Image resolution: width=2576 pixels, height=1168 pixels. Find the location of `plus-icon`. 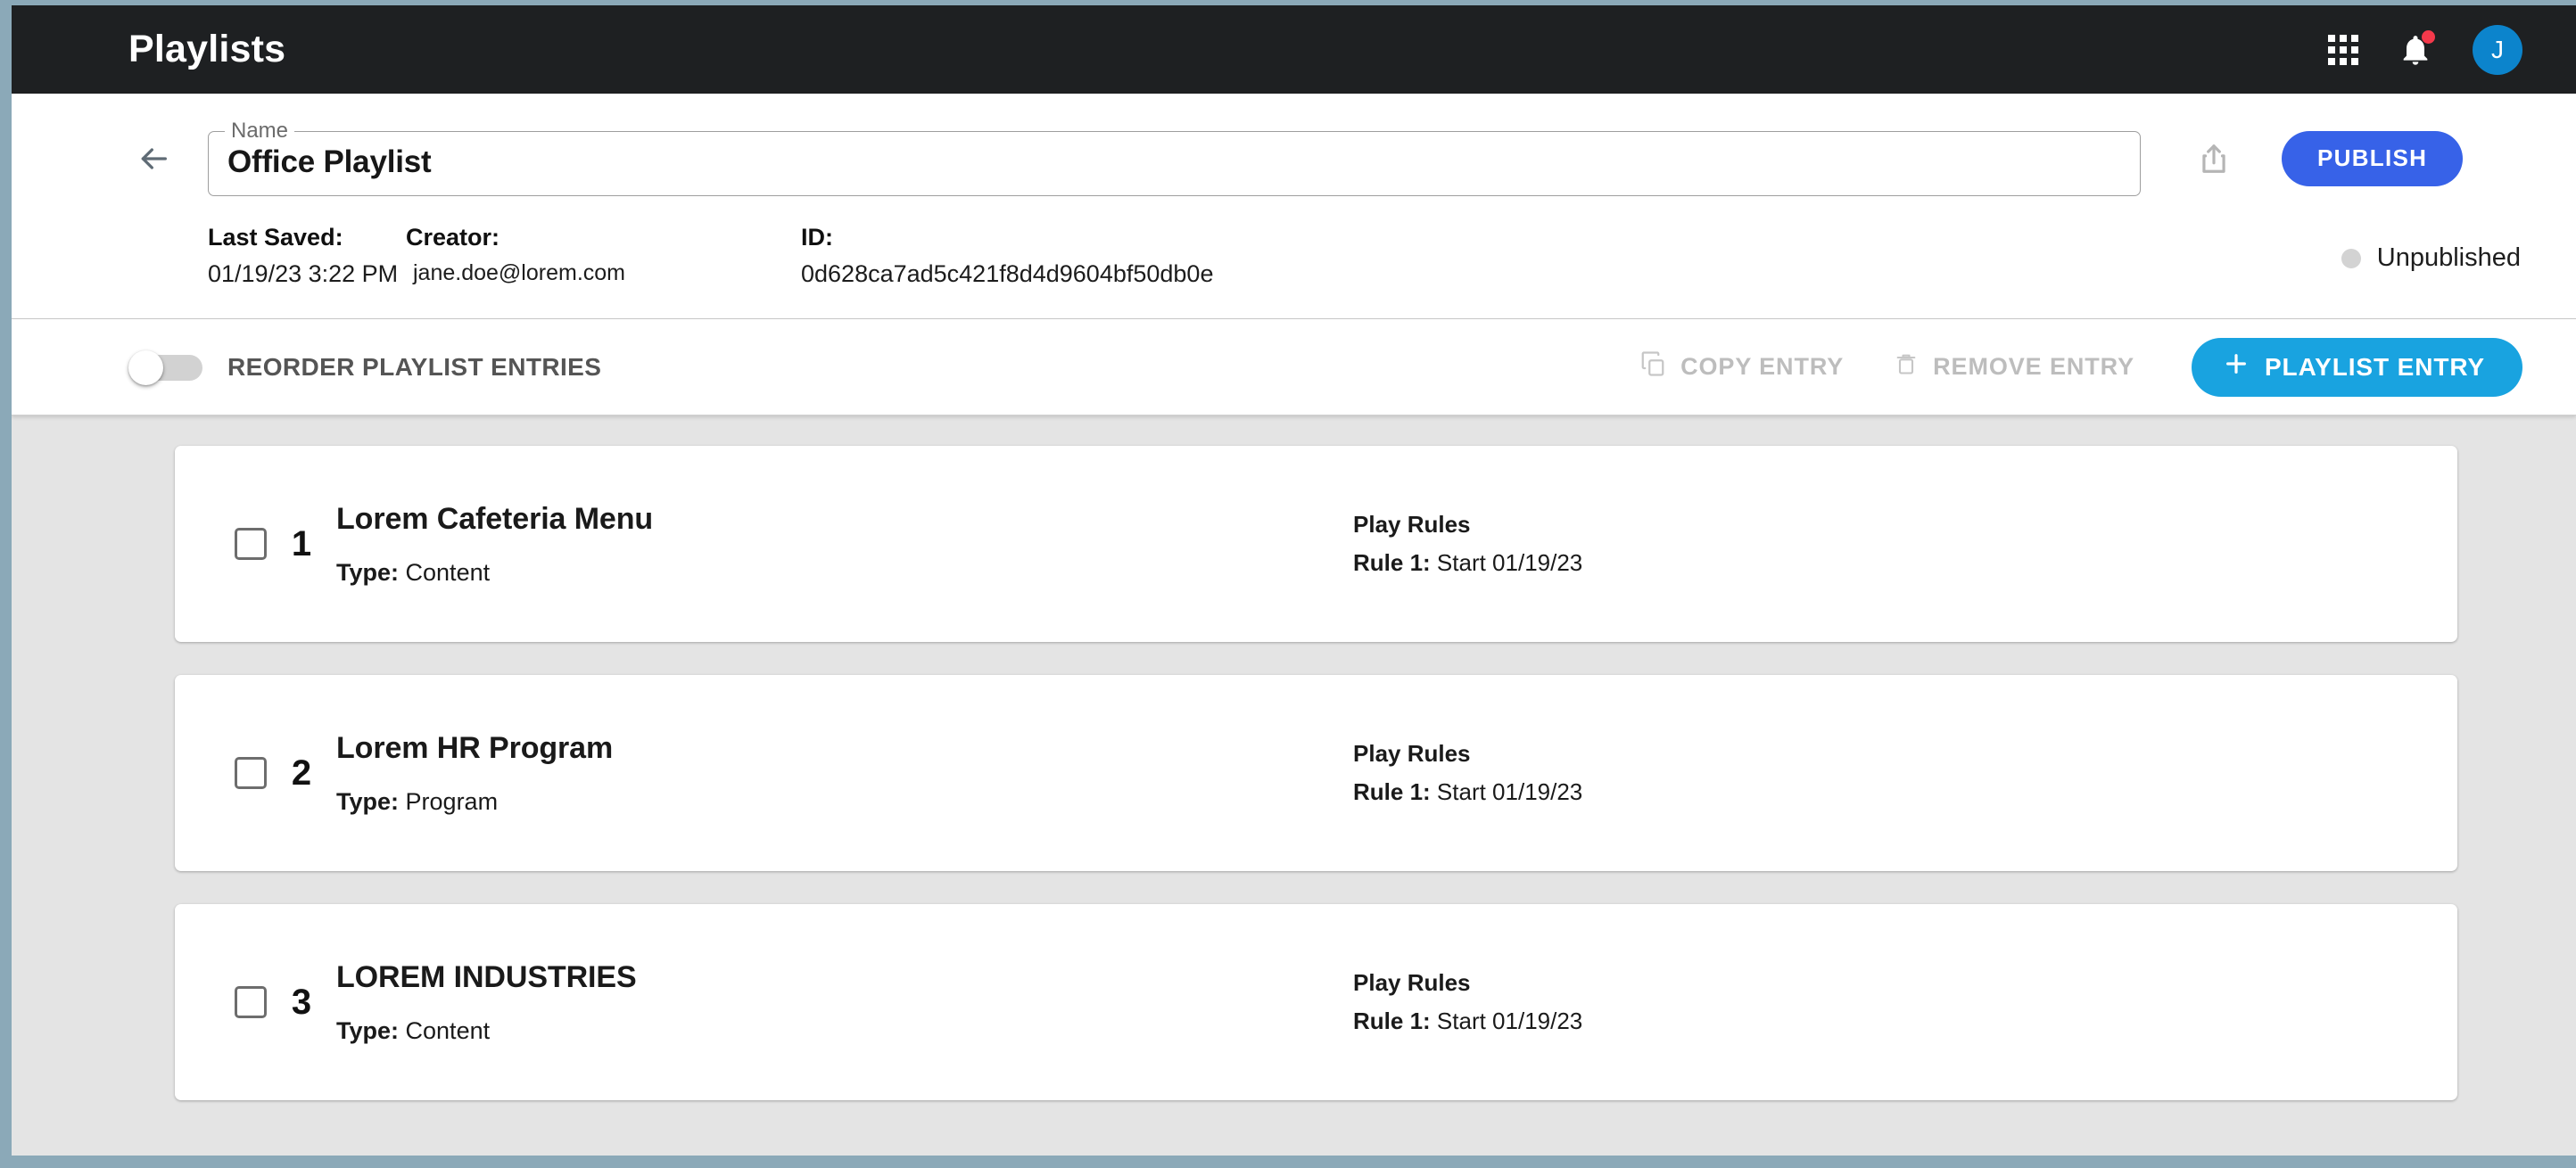

plus-icon is located at coordinates (2236, 367).